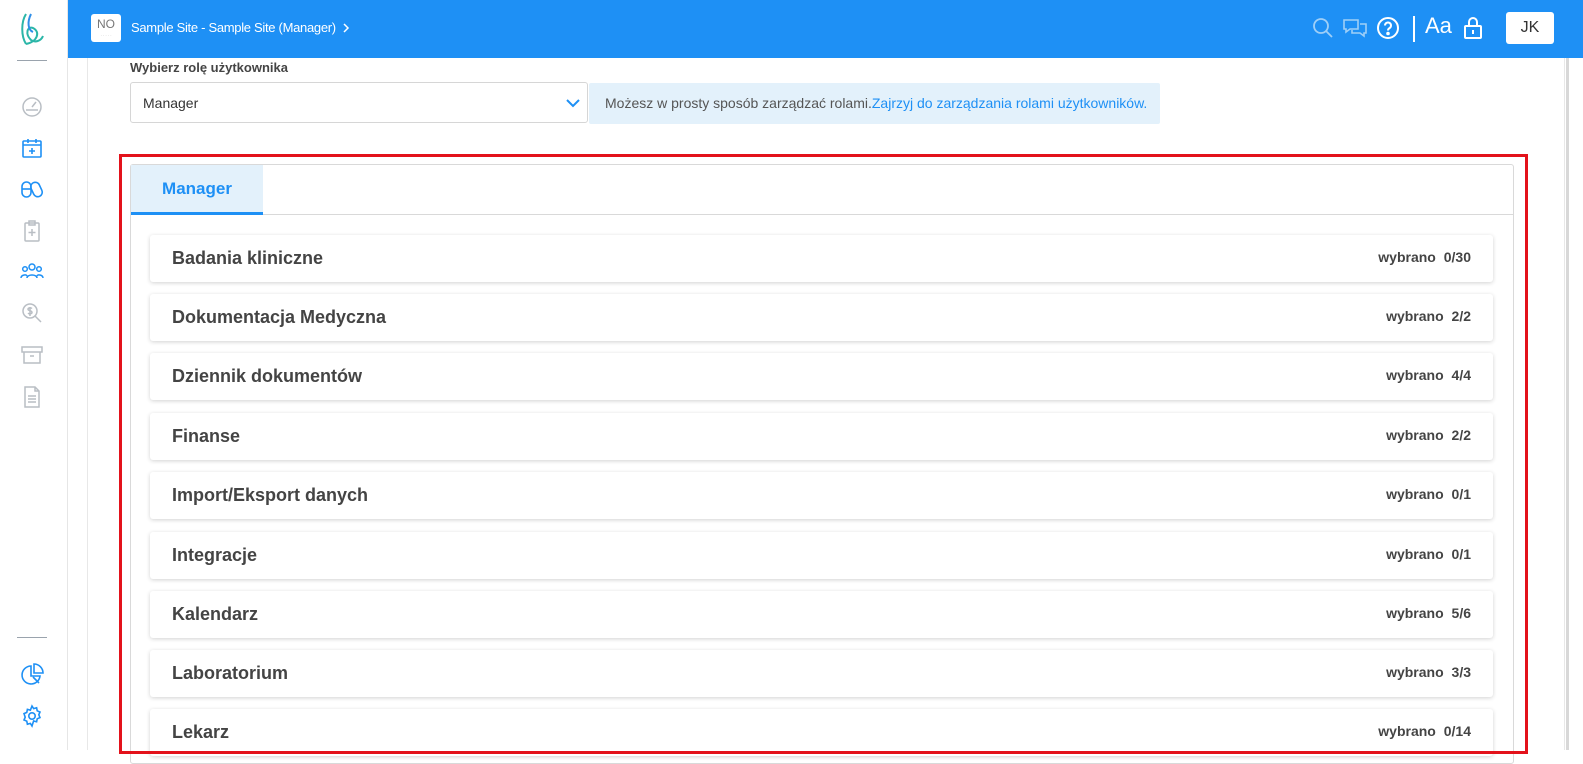 This screenshot has width=1583, height=764. Describe the element at coordinates (32, 355) in the screenshot. I see `archive-box-icon` at that location.